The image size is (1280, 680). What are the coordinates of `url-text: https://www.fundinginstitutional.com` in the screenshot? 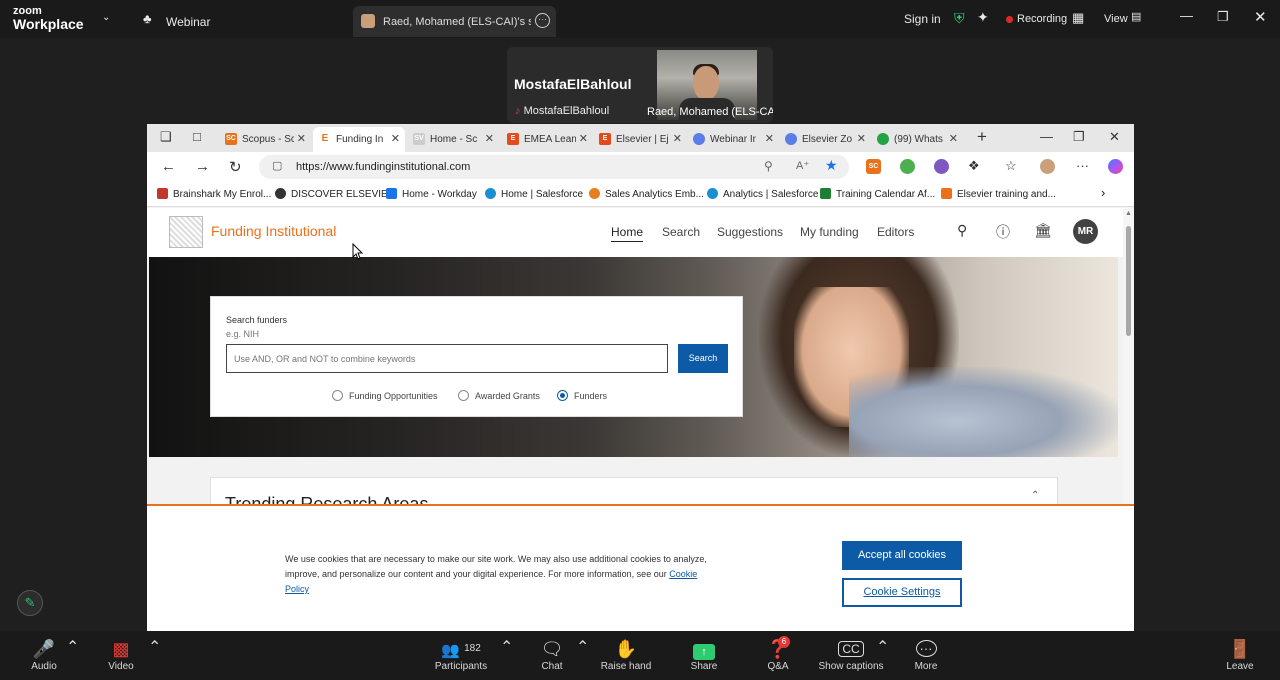 It's located at (383, 167).